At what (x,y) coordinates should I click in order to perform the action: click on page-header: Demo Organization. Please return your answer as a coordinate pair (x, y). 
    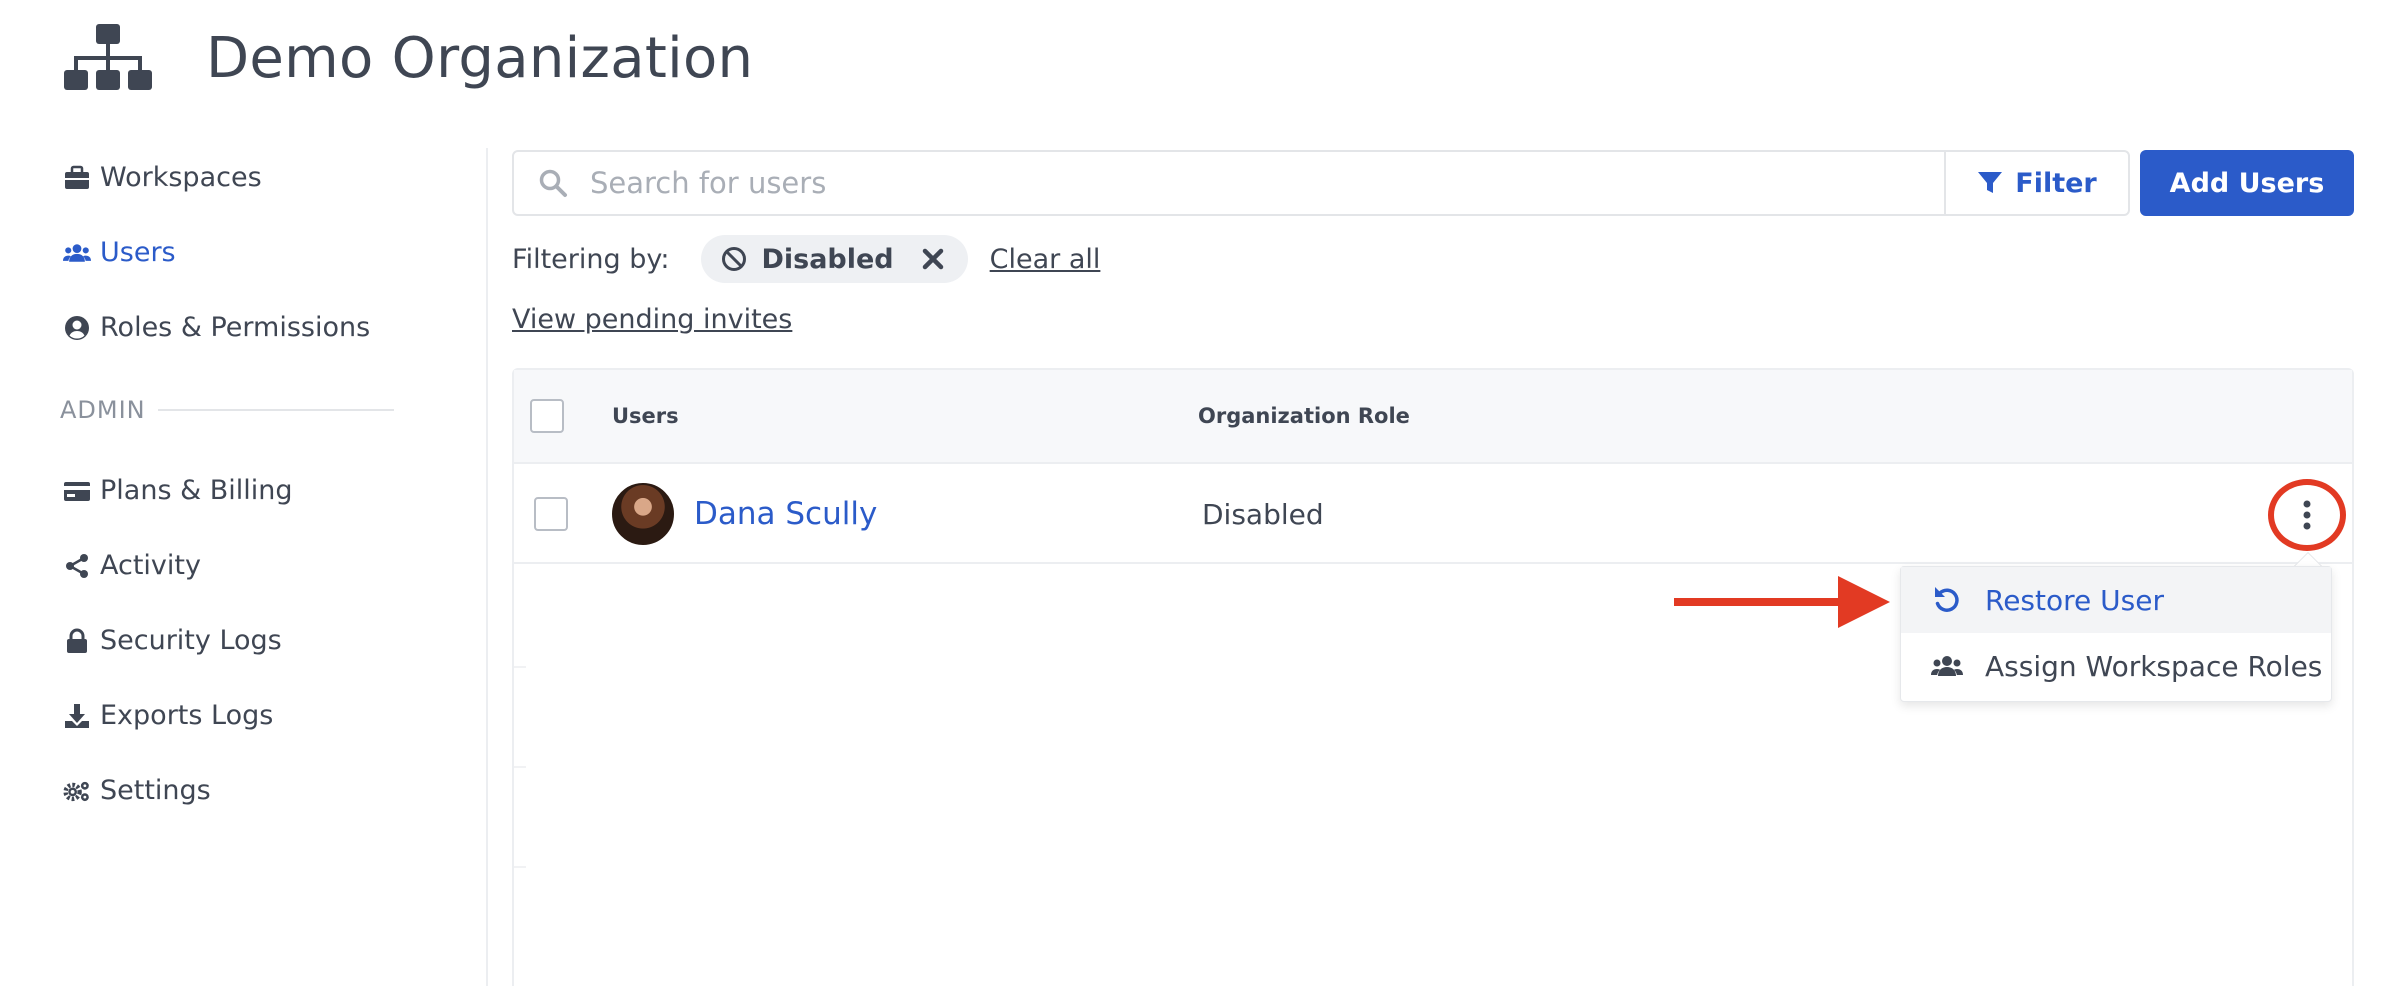
    Looking at the image, I should click on (408, 58).